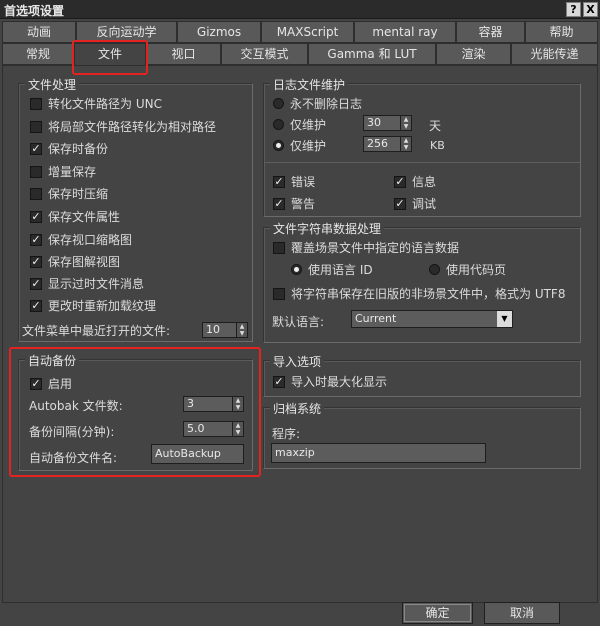  What do you see at coordinates (123, 126) in the screenshot?
I see `option-relative-paths: 将局部文件路径转化为相对路径` at bounding box center [123, 126].